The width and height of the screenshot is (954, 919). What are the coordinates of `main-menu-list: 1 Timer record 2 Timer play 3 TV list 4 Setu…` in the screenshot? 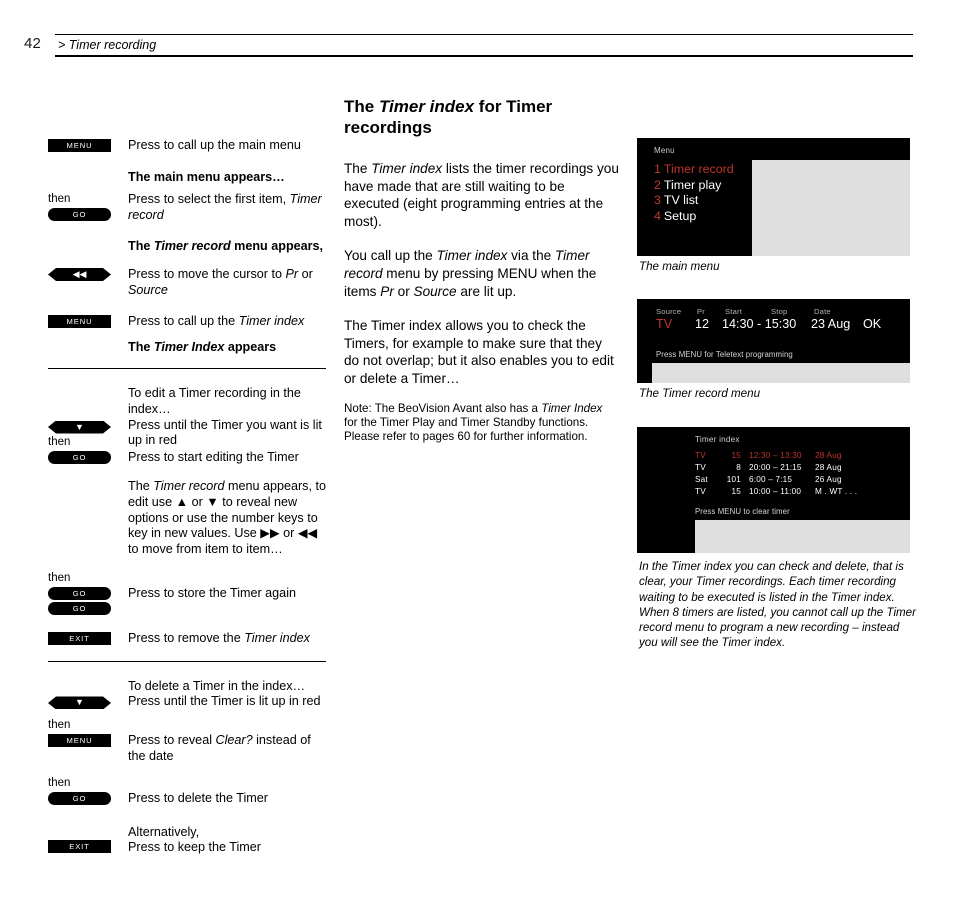 It's located at (694, 193).